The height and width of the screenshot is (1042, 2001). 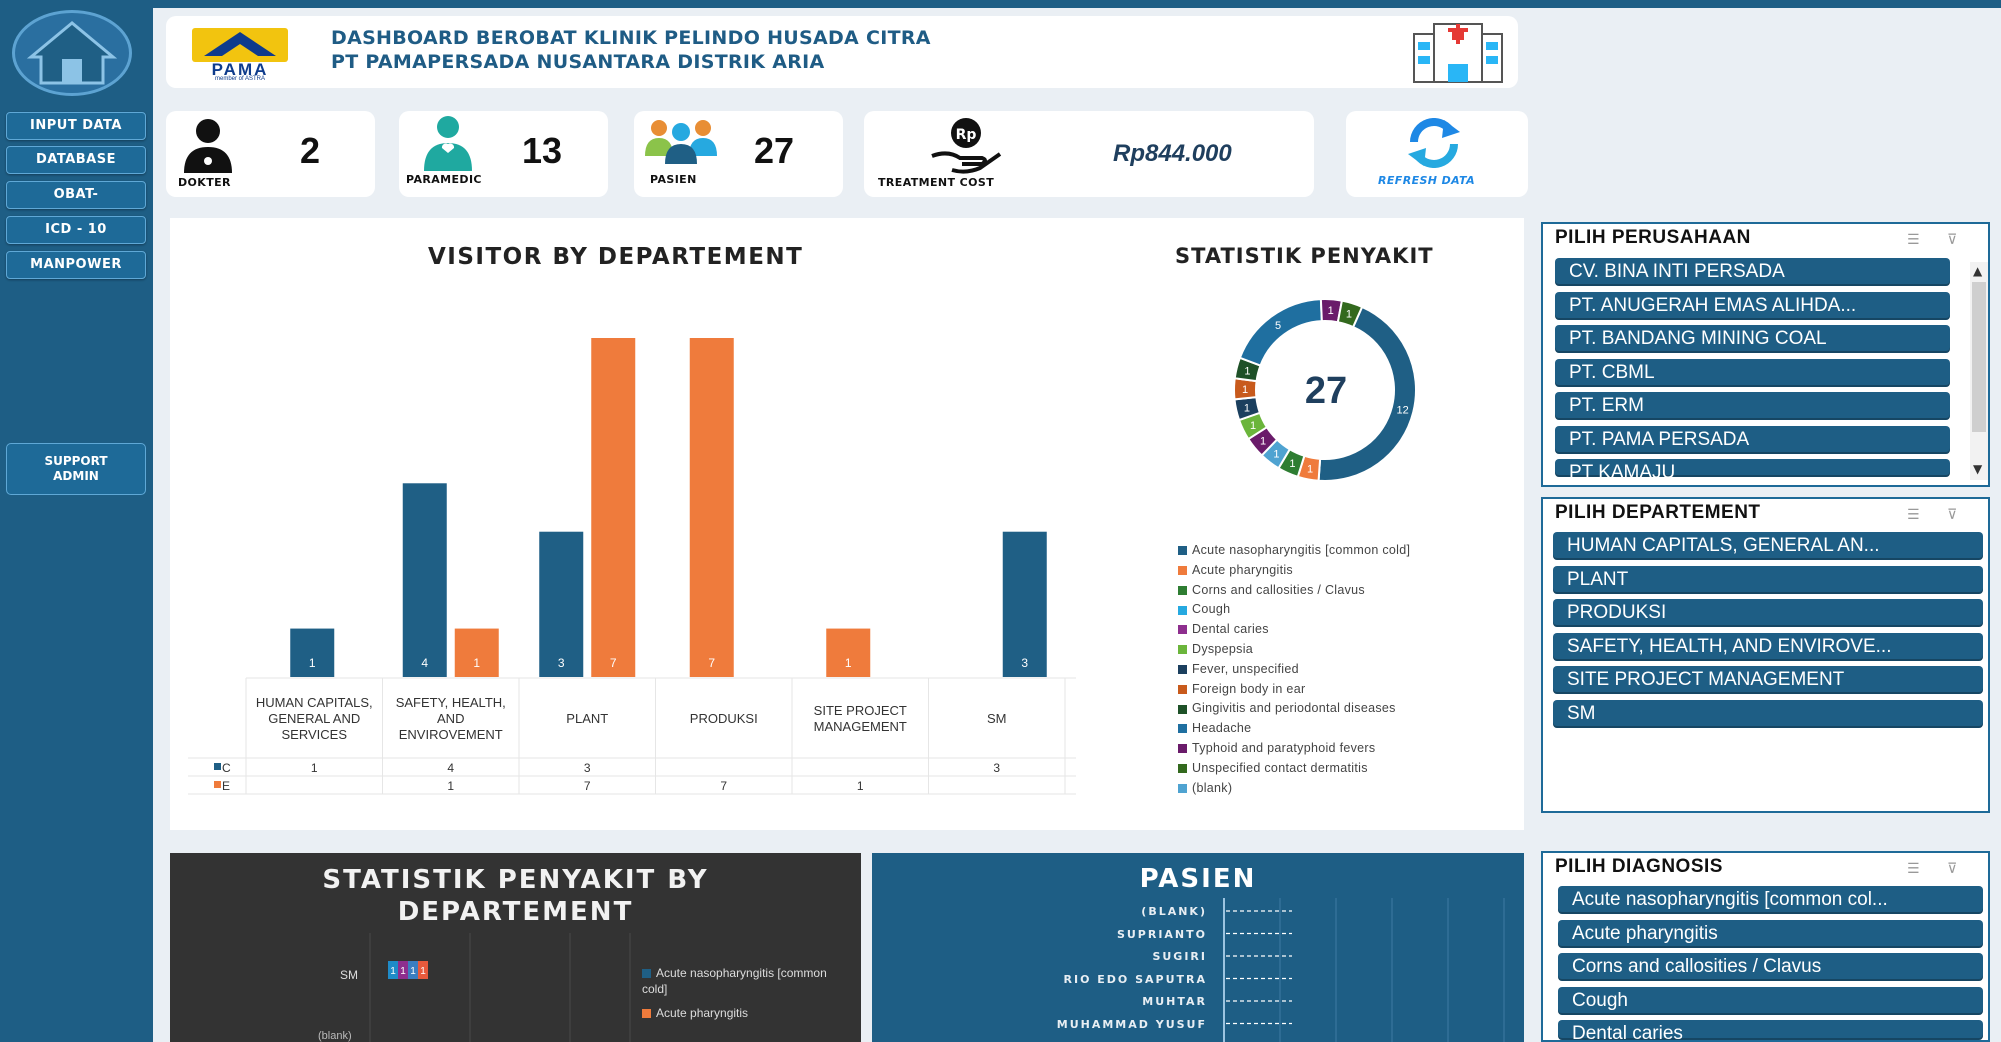 I want to click on kpi-paramedic-label: PARAMEDIC, so click(x=444, y=179).